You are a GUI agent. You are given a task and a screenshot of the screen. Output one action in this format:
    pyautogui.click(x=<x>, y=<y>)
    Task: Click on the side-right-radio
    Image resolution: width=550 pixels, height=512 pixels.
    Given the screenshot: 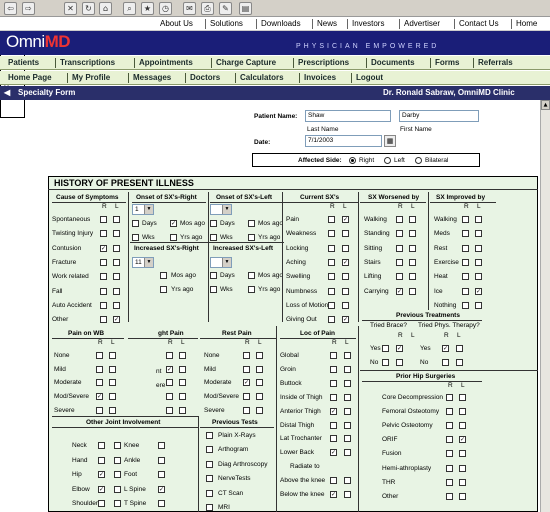 What is the action you would take?
    pyautogui.click(x=352, y=160)
    